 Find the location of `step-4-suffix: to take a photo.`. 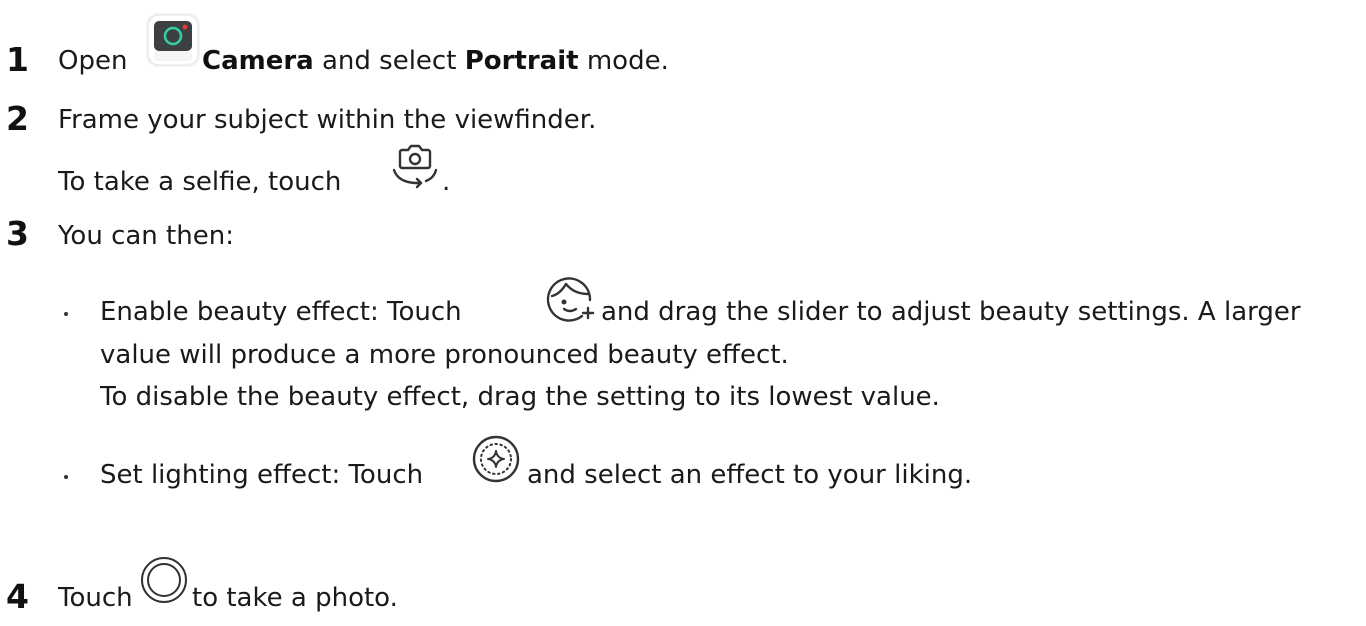

step-4-suffix: to take a photo. is located at coordinates (295, 598).